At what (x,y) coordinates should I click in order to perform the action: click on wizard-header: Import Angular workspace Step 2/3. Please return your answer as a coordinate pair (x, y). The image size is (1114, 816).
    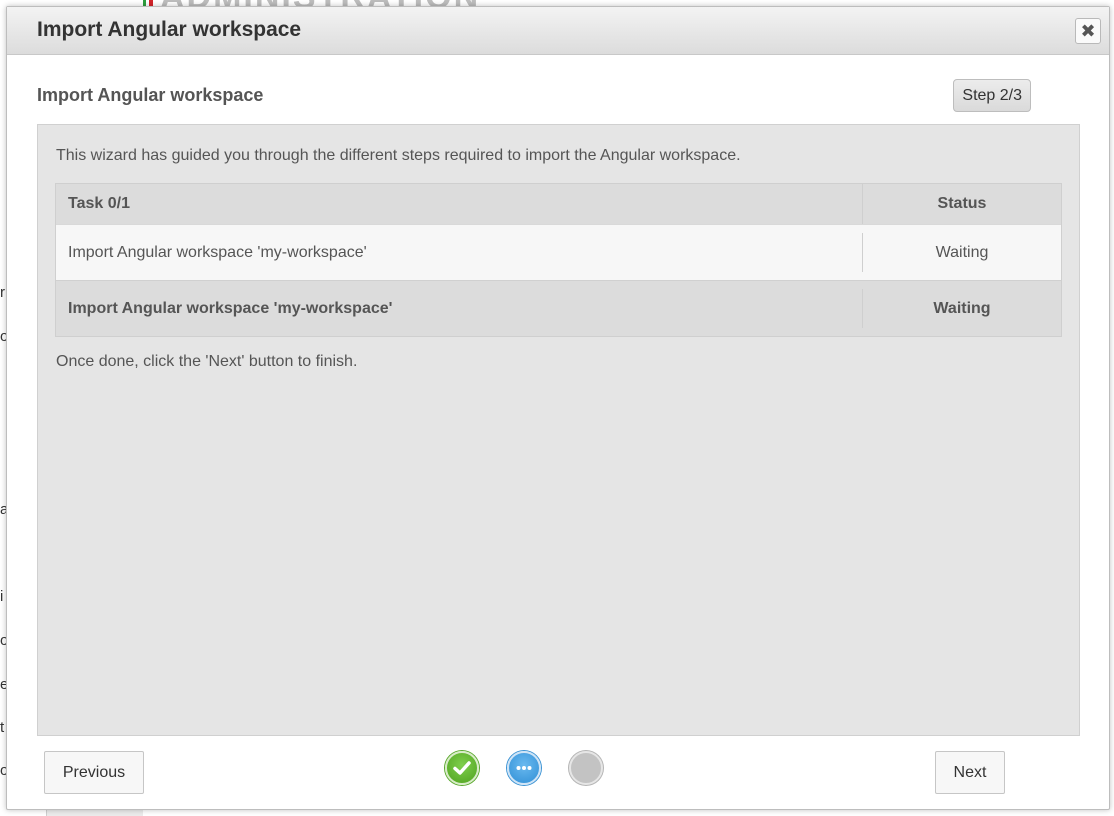
    Looking at the image, I should click on (534, 97).